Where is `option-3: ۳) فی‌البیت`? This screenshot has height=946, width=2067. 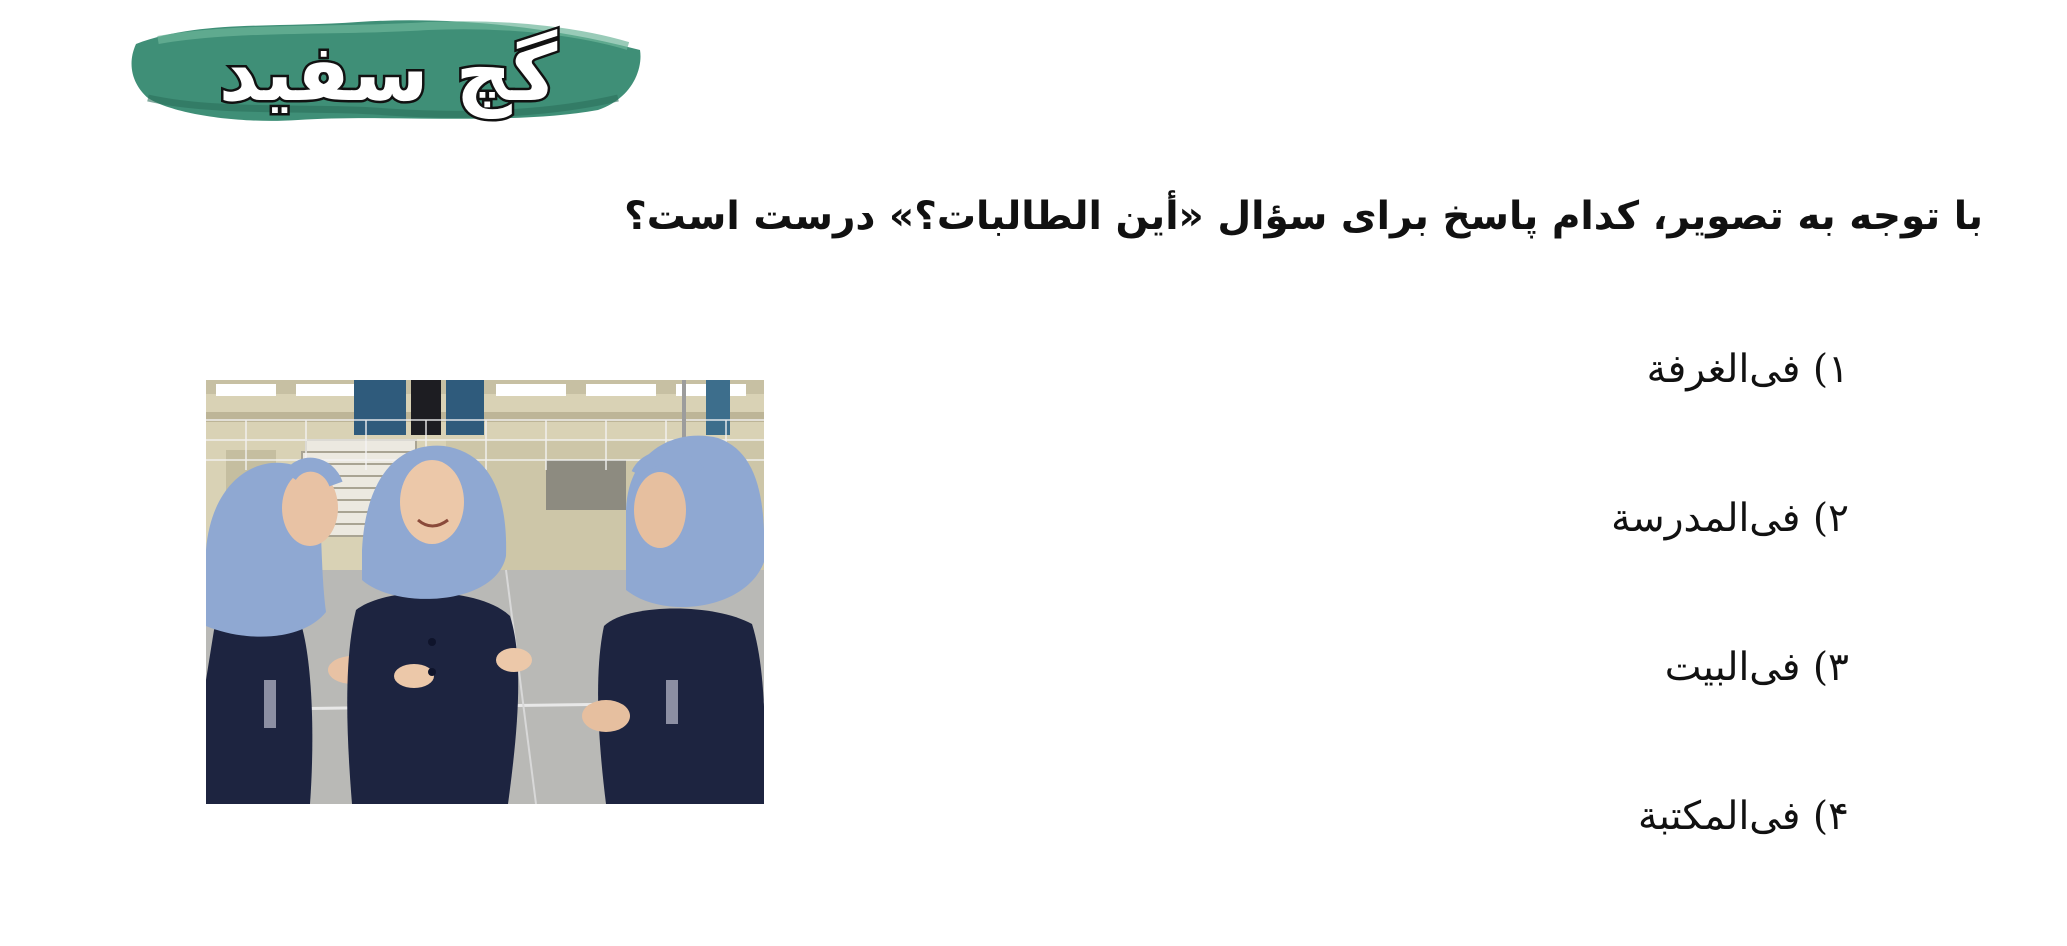
option-3: ۳) فی‌البیت is located at coordinates (1599, 722).